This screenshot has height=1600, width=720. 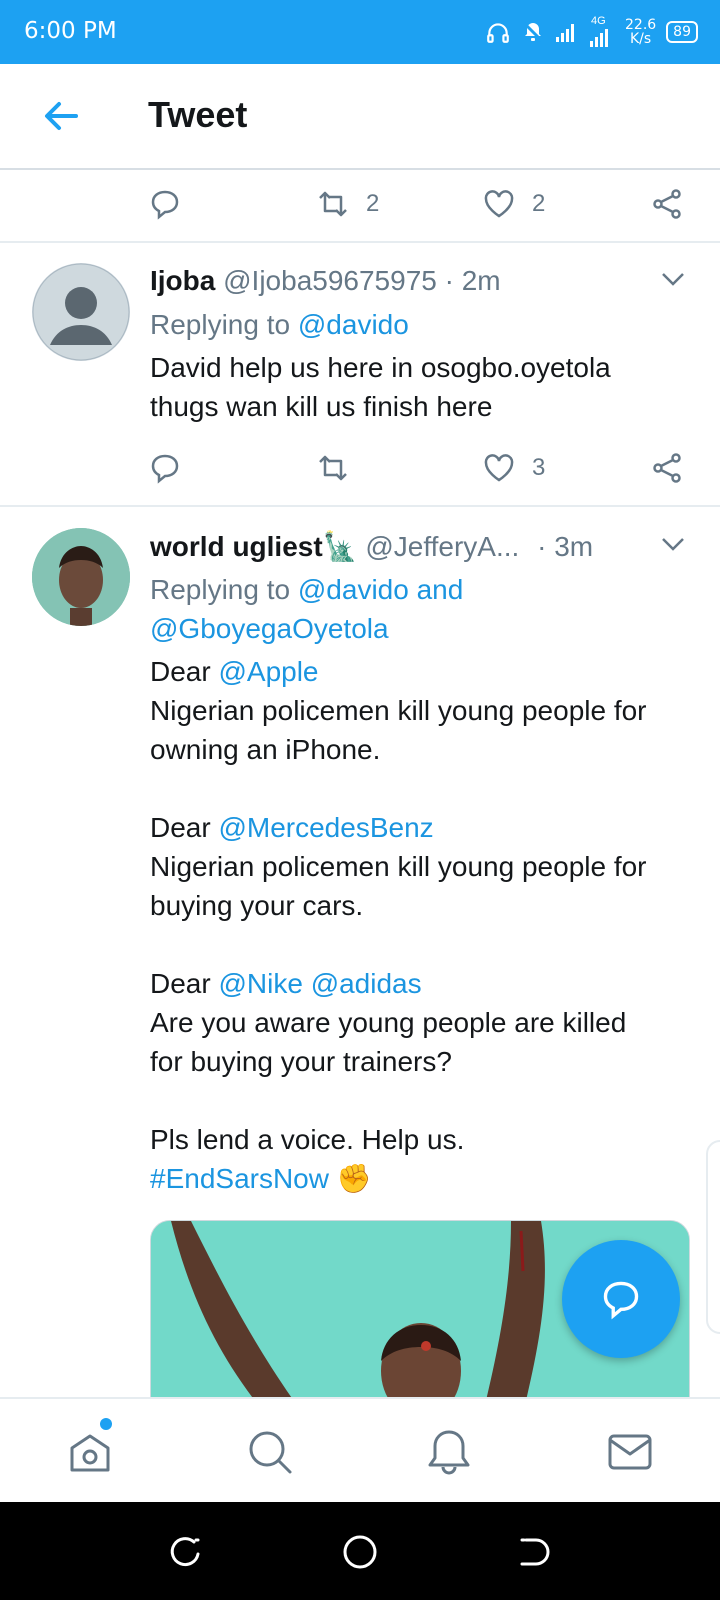 What do you see at coordinates (301, 1061) in the screenshot?
I see `tweet-text-line: for buying your trainers?` at bounding box center [301, 1061].